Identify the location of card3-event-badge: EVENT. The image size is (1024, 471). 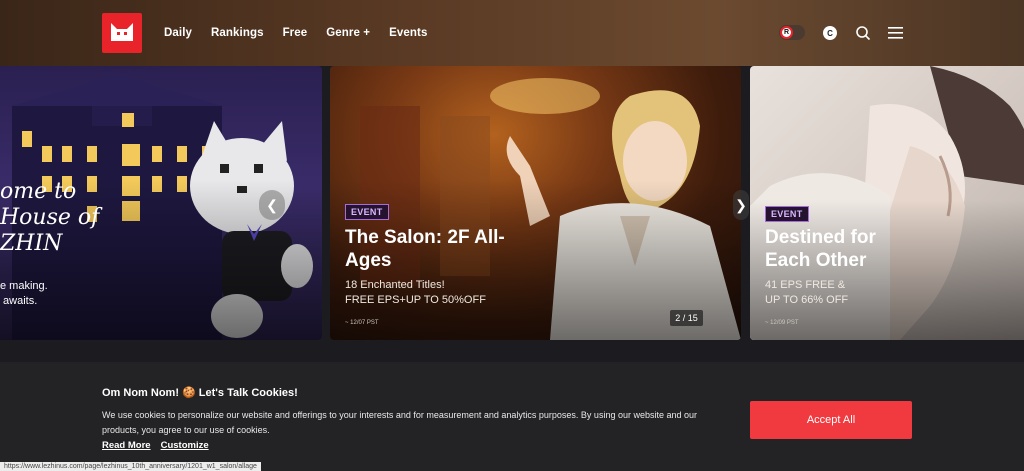
(787, 214).